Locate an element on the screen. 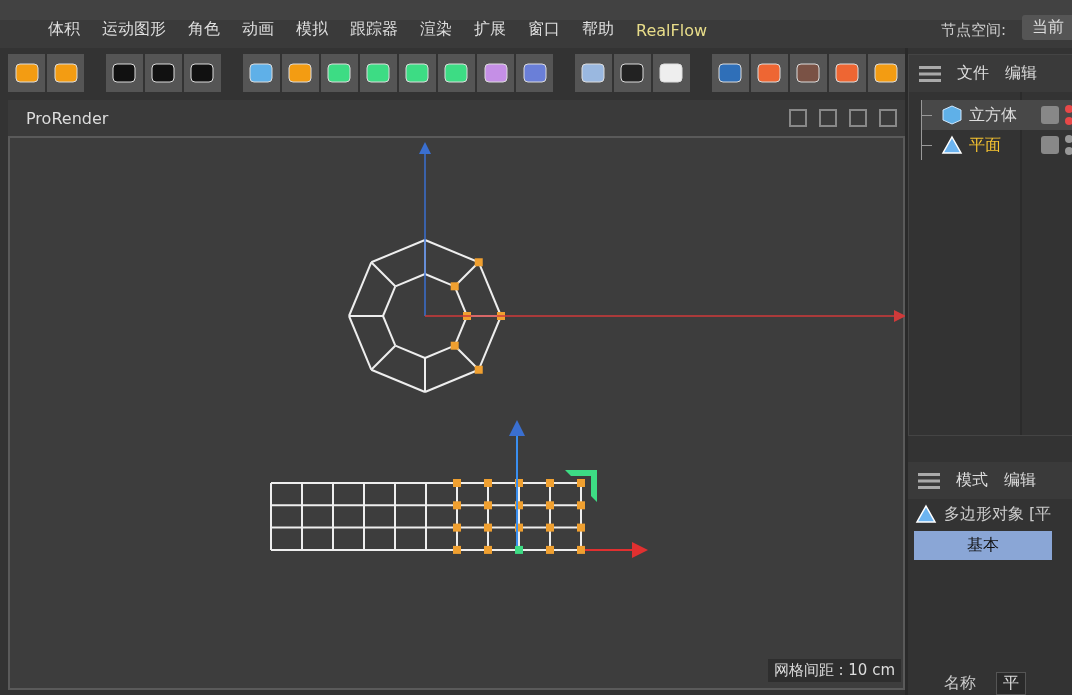 The image size is (1072, 695). tab: 基本 is located at coordinates (983, 545).